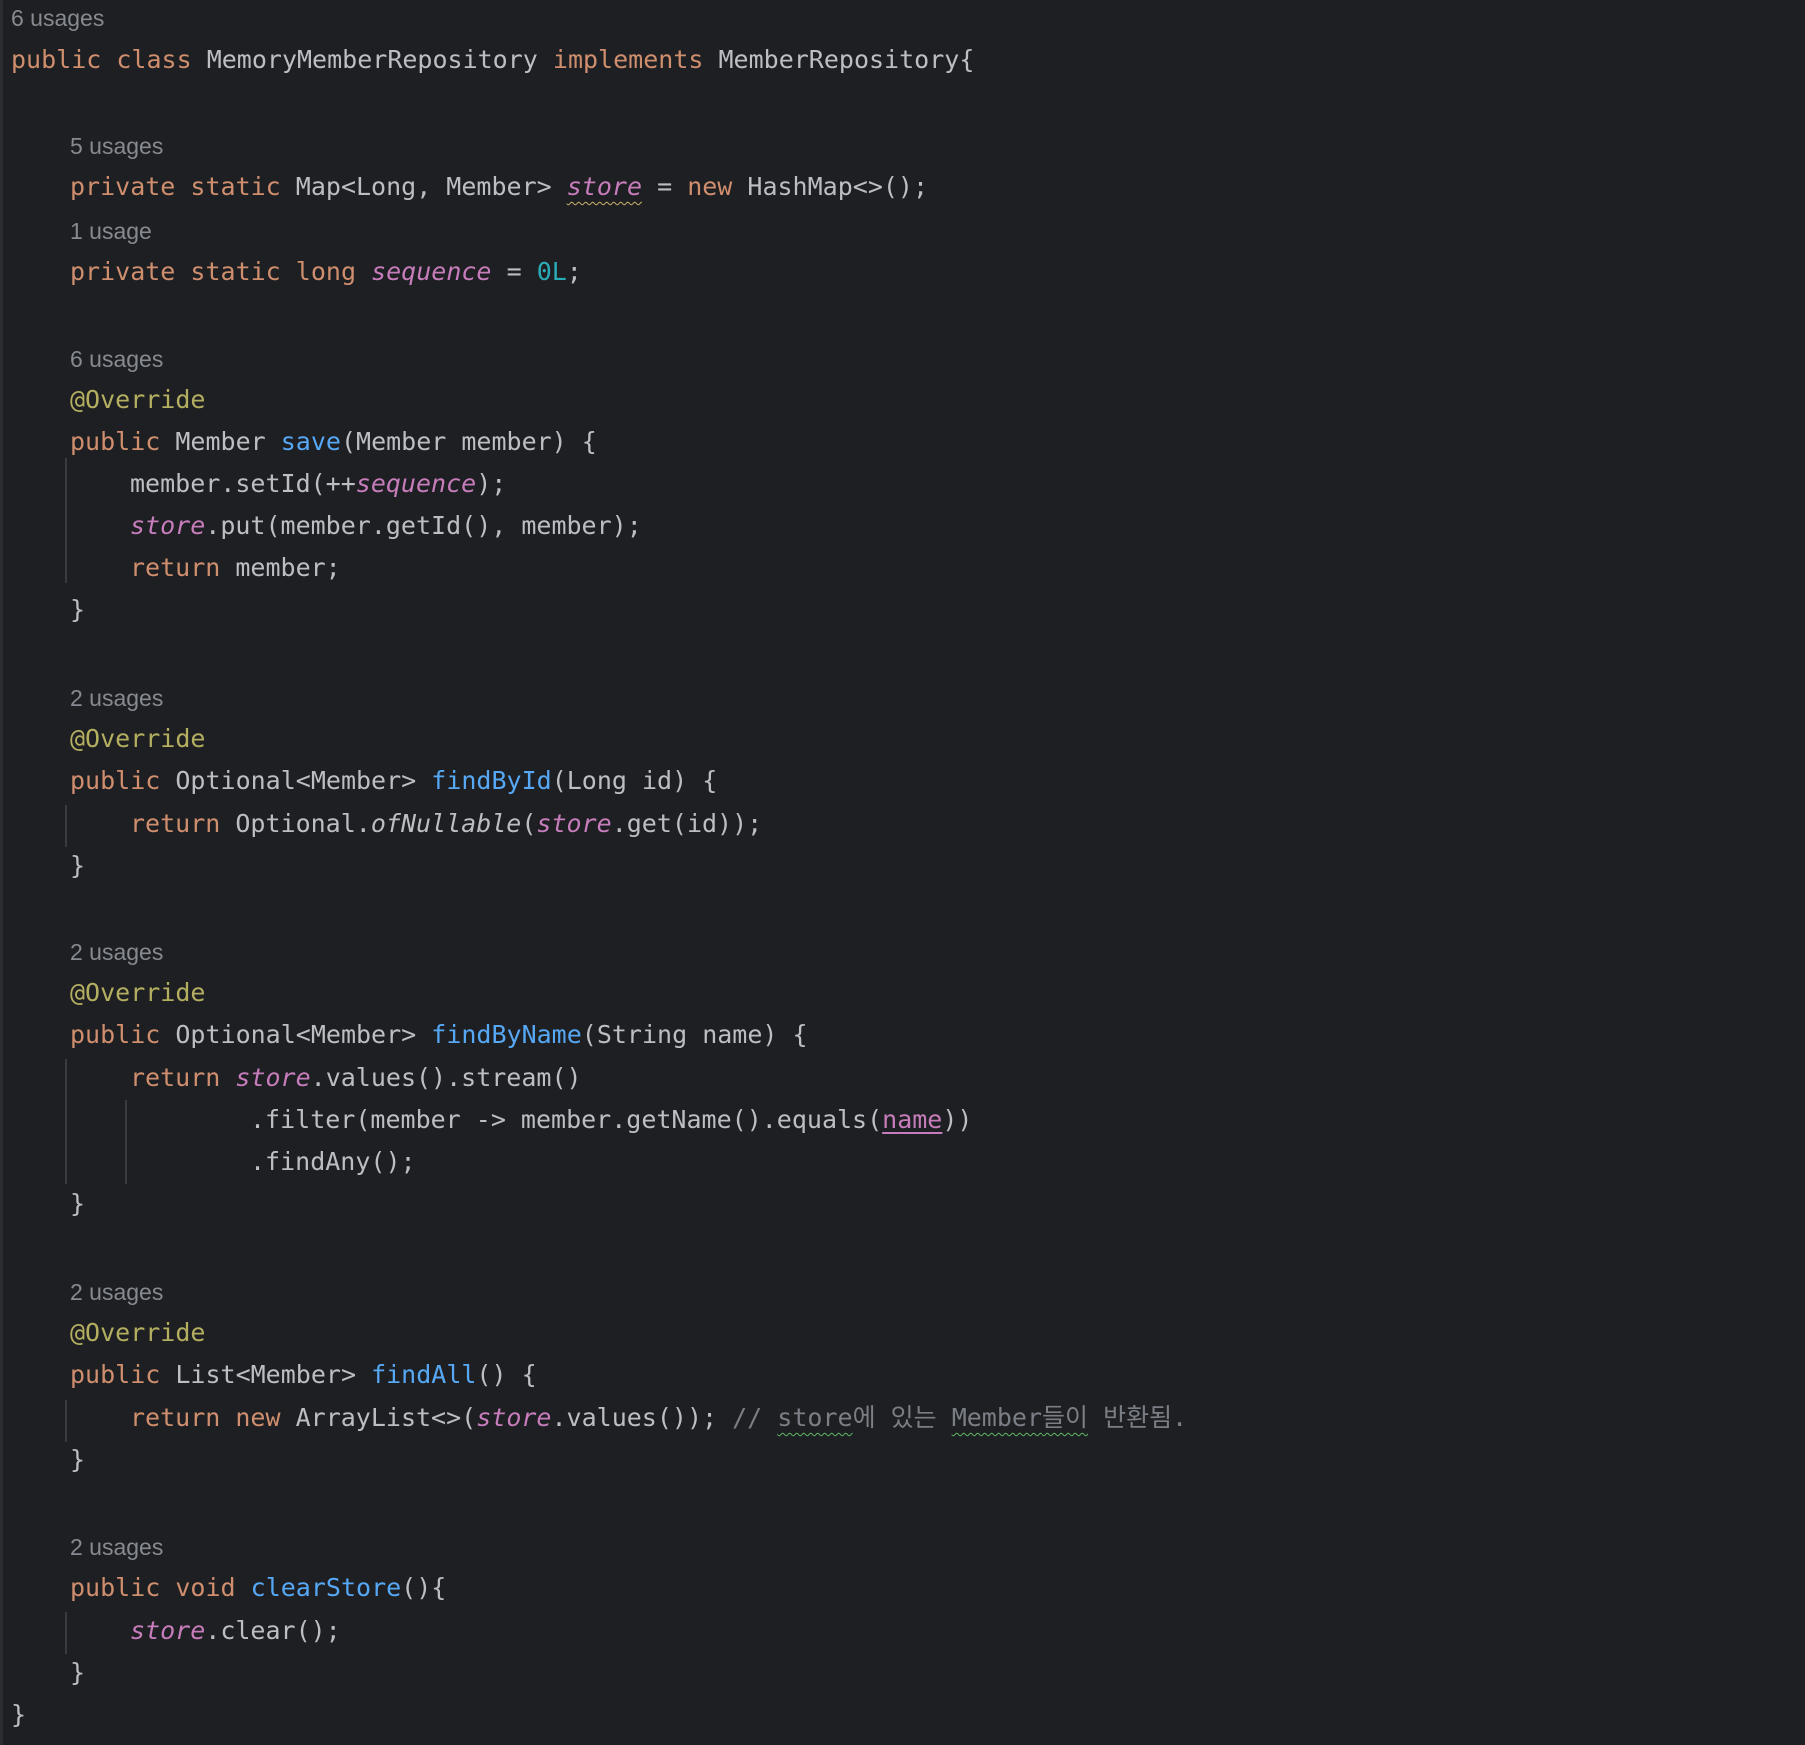 The image size is (1805, 1745). Describe the element at coordinates (220, 441) in the screenshot. I see `type: Member` at that location.